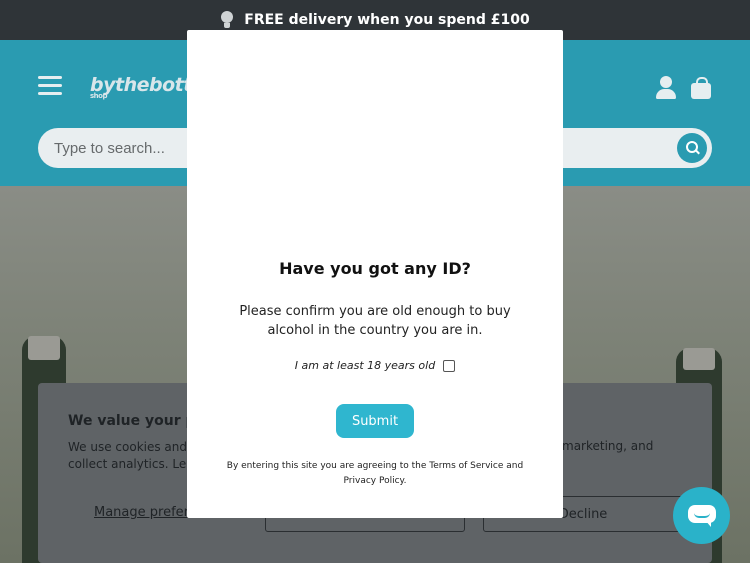 The width and height of the screenshot is (750, 563). I want to click on lightbulb-icon, so click(227, 20).